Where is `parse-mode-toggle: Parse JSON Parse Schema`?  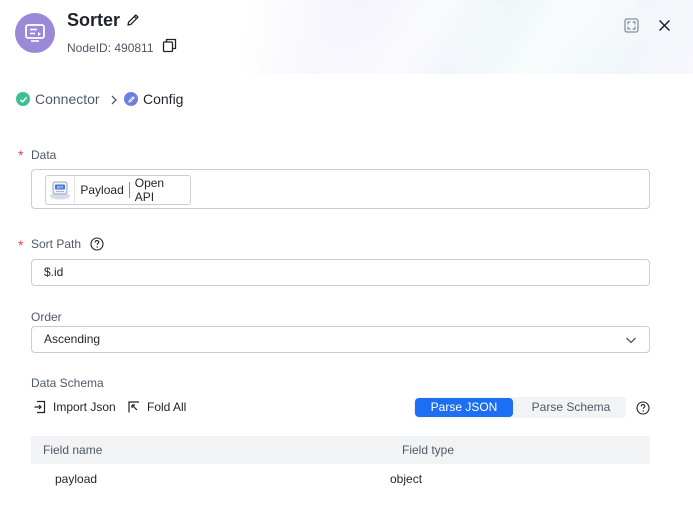
parse-mode-toggle: Parse JSON Parse Schema is located at coordinates (520, 407).